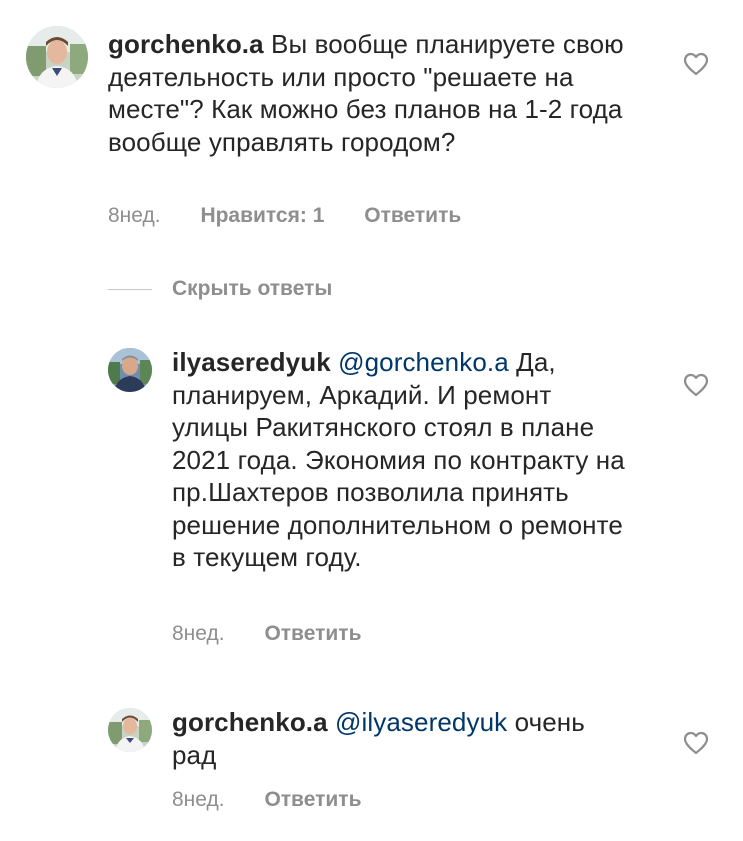 The image size is (743, 841). Describe the element at coordinates (251, 362) in the screenshot. I see `comment-username: ilyaseredyuk` at that location.